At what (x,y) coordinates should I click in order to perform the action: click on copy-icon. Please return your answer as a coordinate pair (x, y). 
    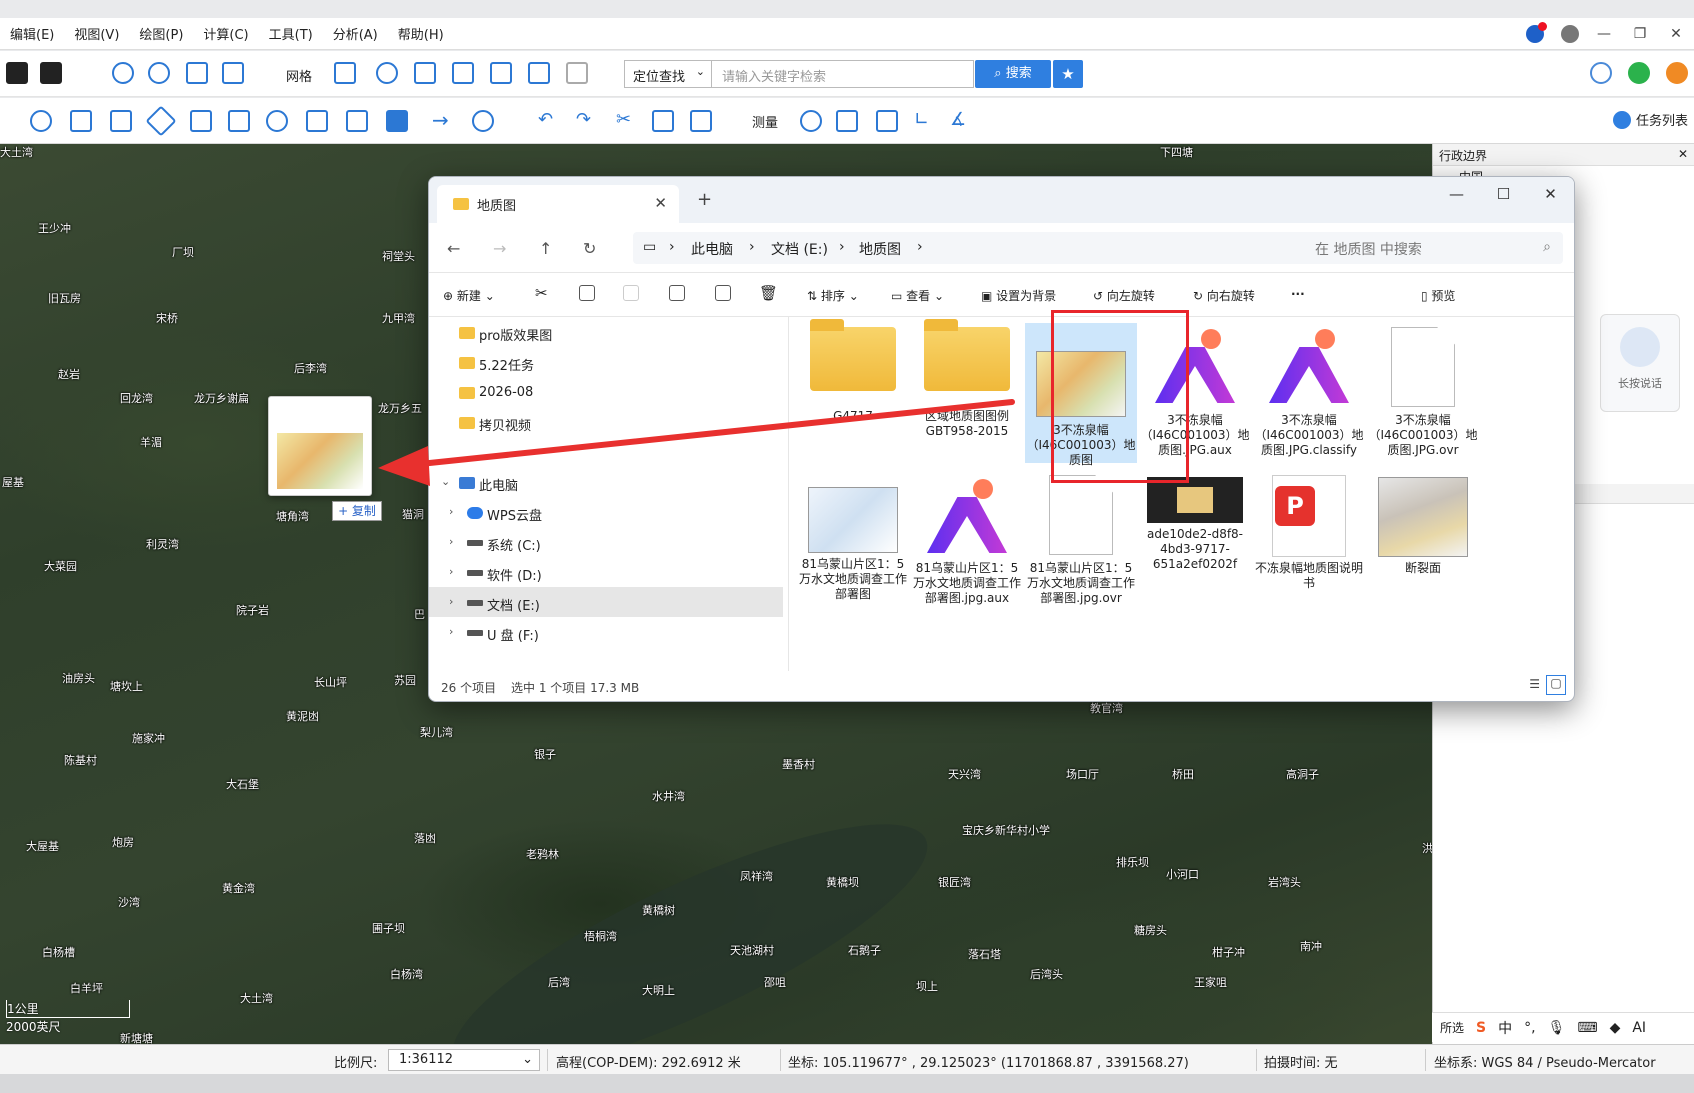
    Looking at the image, I should click on (587, 293).